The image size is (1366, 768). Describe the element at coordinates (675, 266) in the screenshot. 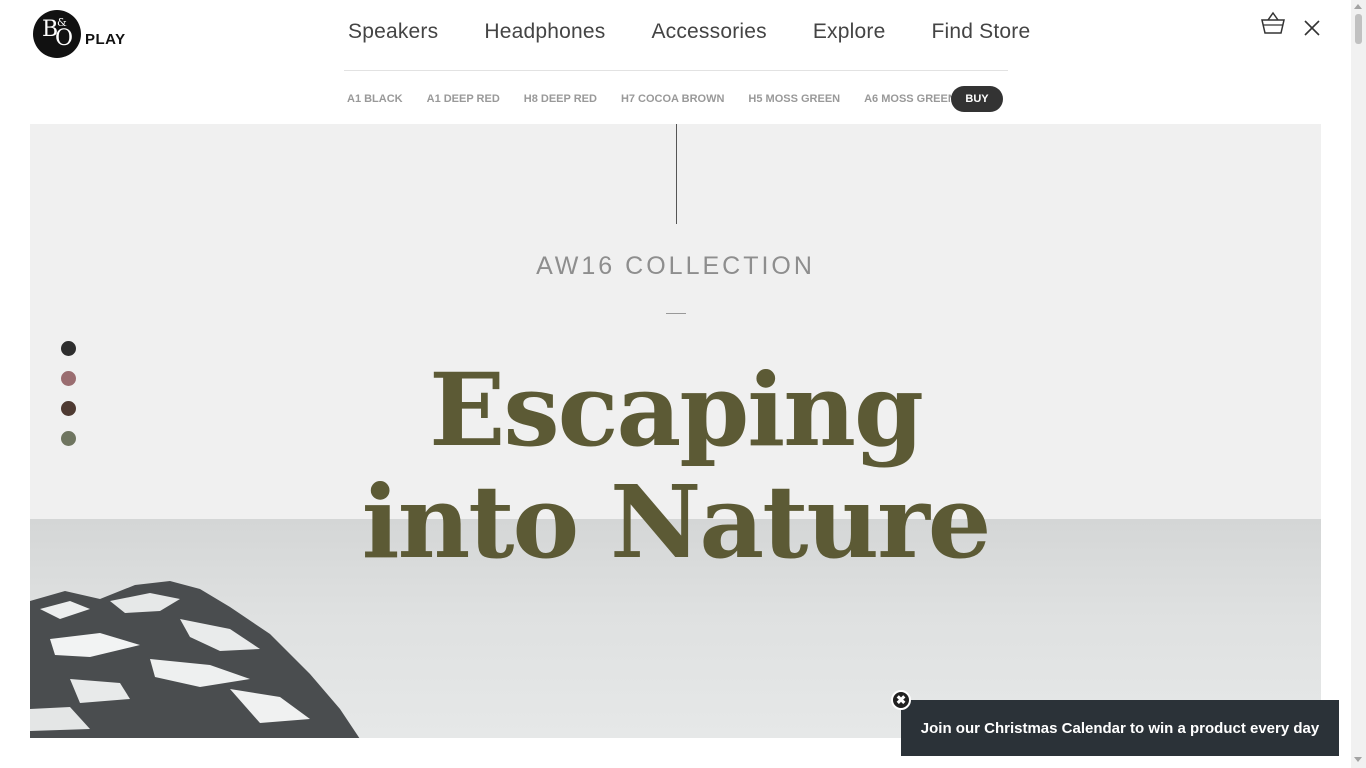

I see `collection-eyebrow: AW16 COLLECTION` at that location.